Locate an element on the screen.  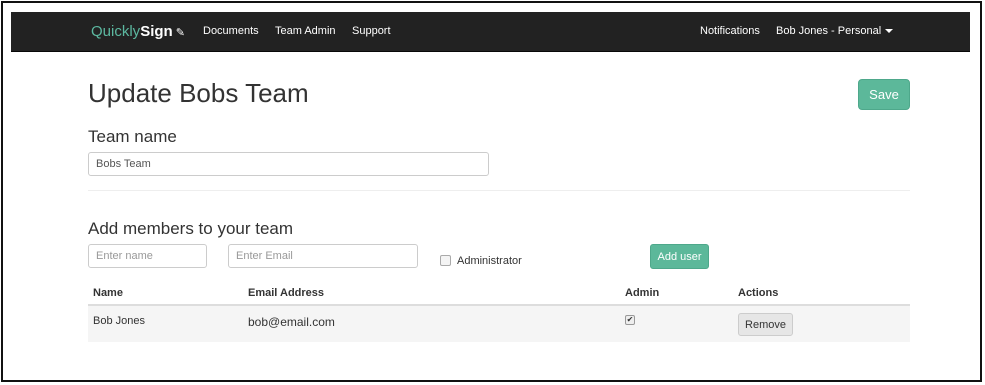
column-header-admin: Admin is located at coordinates (642, 293).